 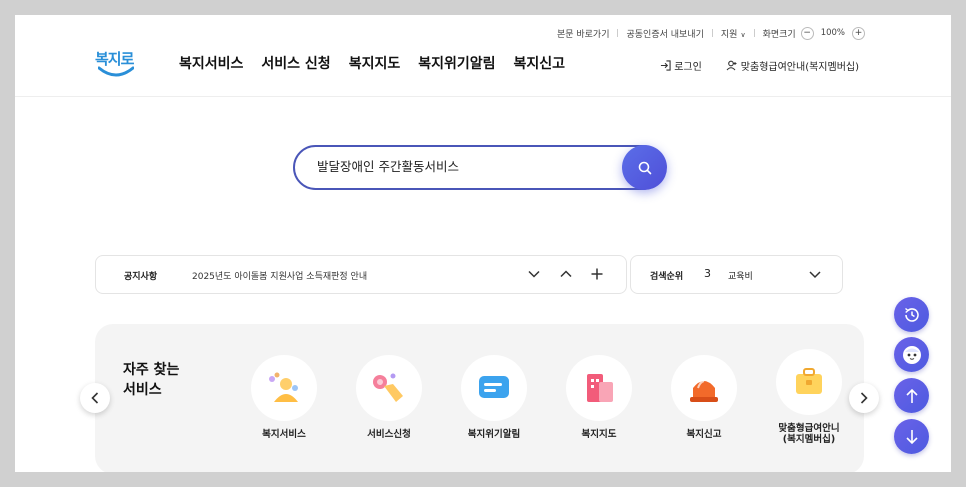 I want to click on service-label: 복지지도, so click(x=599, y=434).